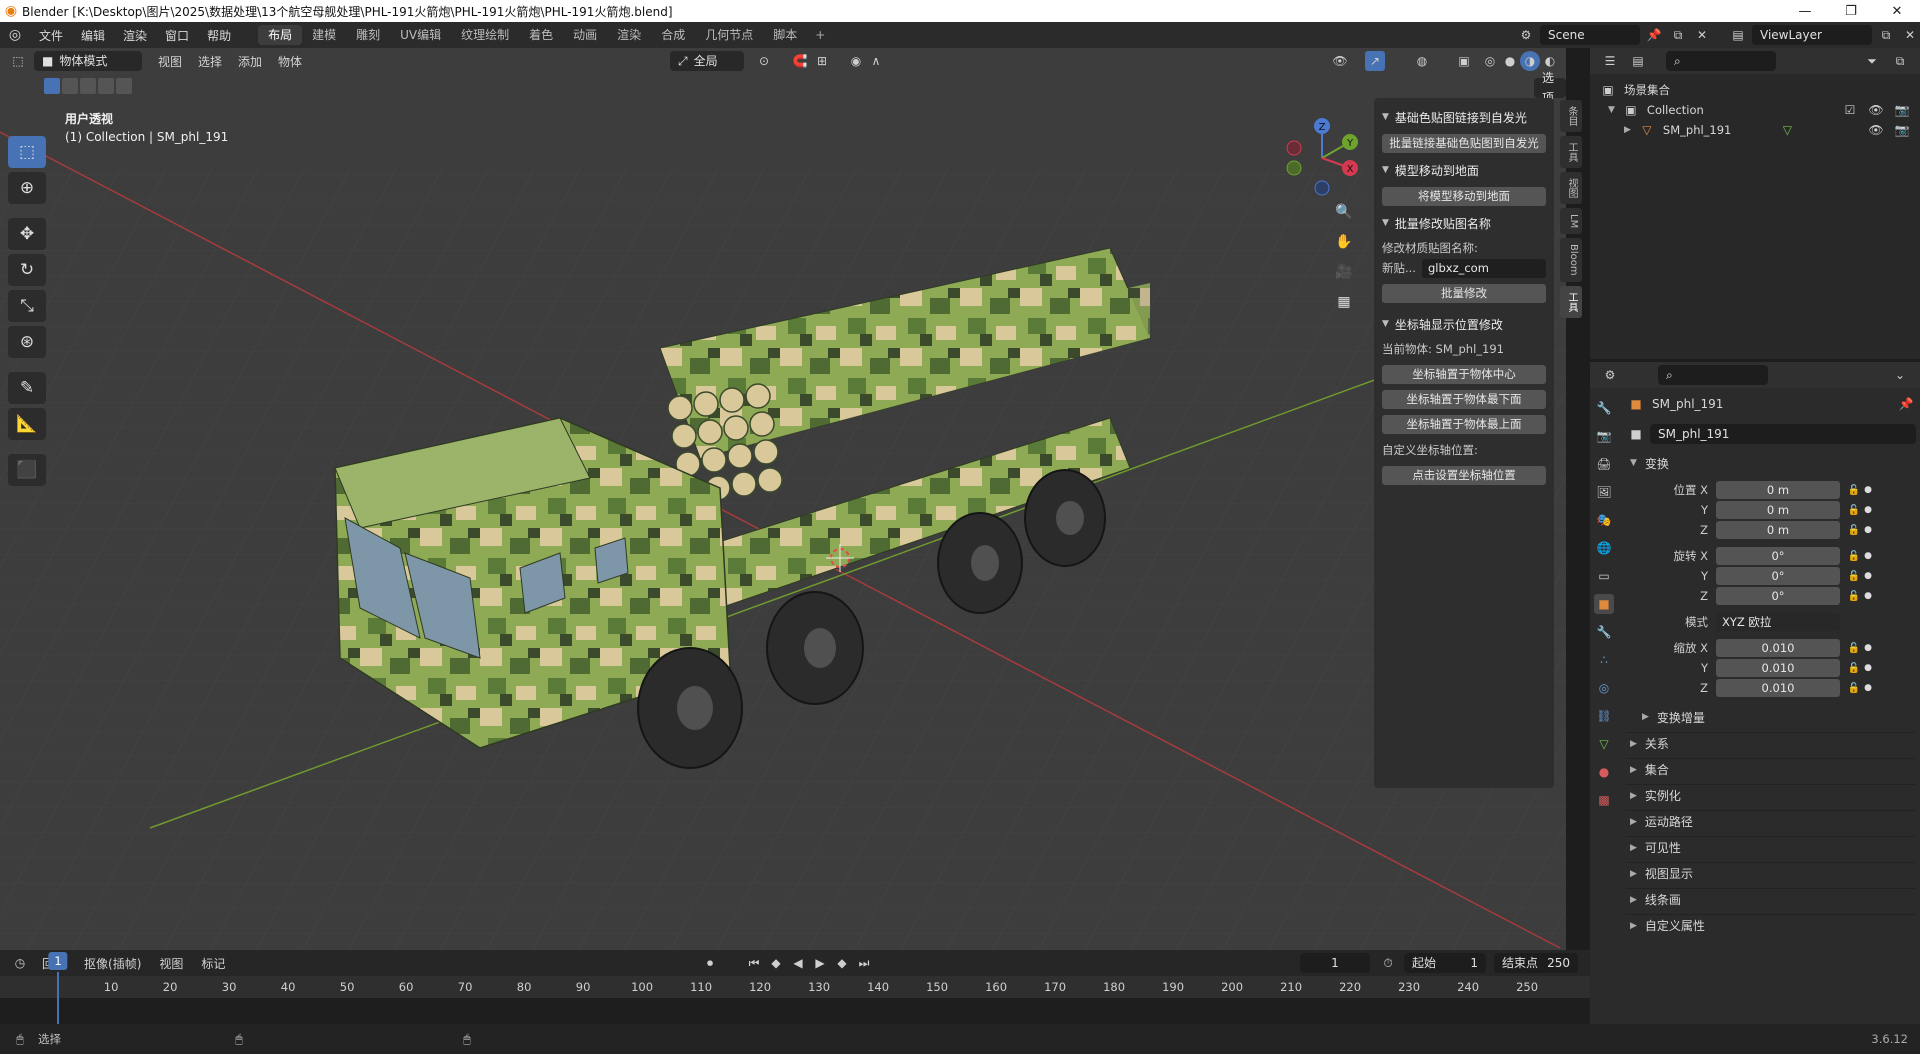 The image size is (1920, 1054). Describe the element at coordinates (673, 35) in the screenshot. I see `tab-compositing: 合成` at that location.